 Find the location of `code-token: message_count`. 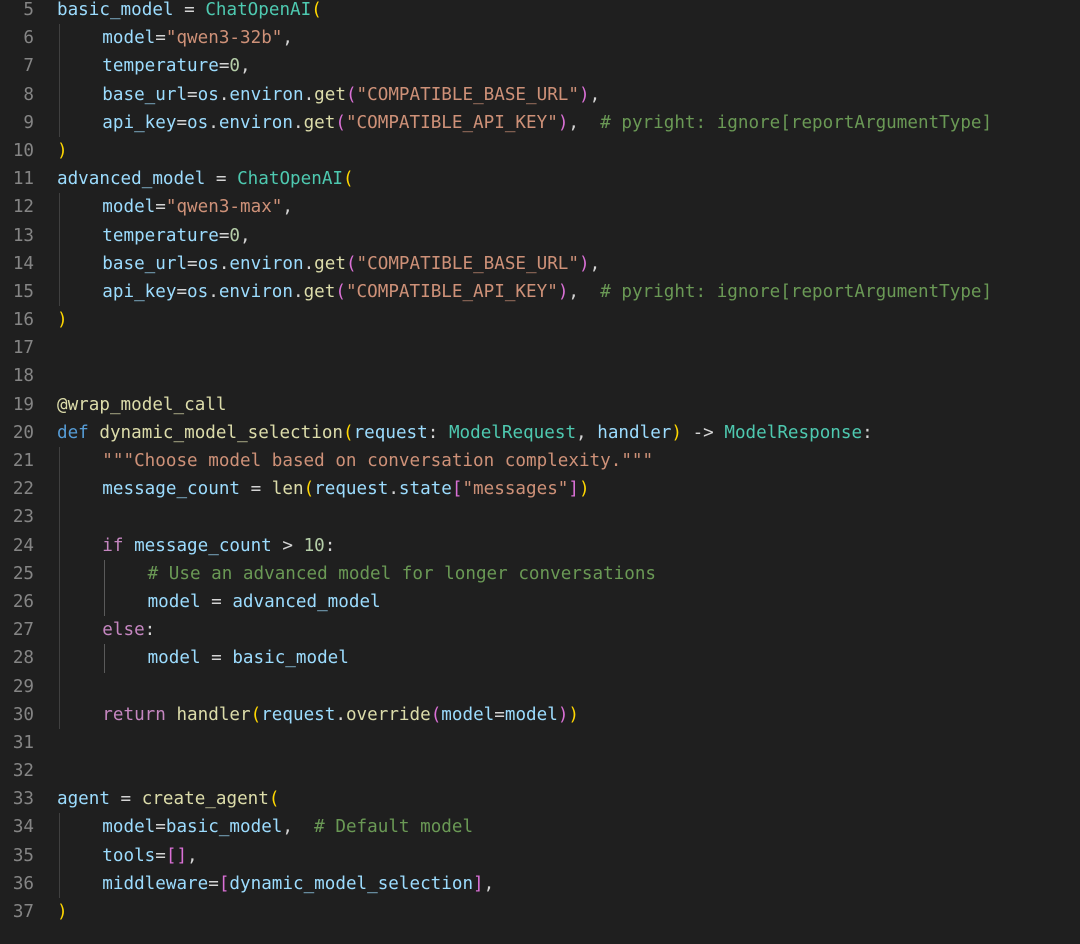

code-token: message_count is located at coordinates (203, 545).